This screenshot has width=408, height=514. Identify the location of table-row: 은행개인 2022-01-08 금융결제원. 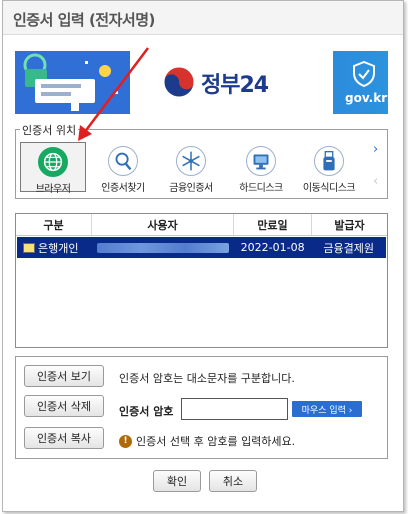
(201, 247).